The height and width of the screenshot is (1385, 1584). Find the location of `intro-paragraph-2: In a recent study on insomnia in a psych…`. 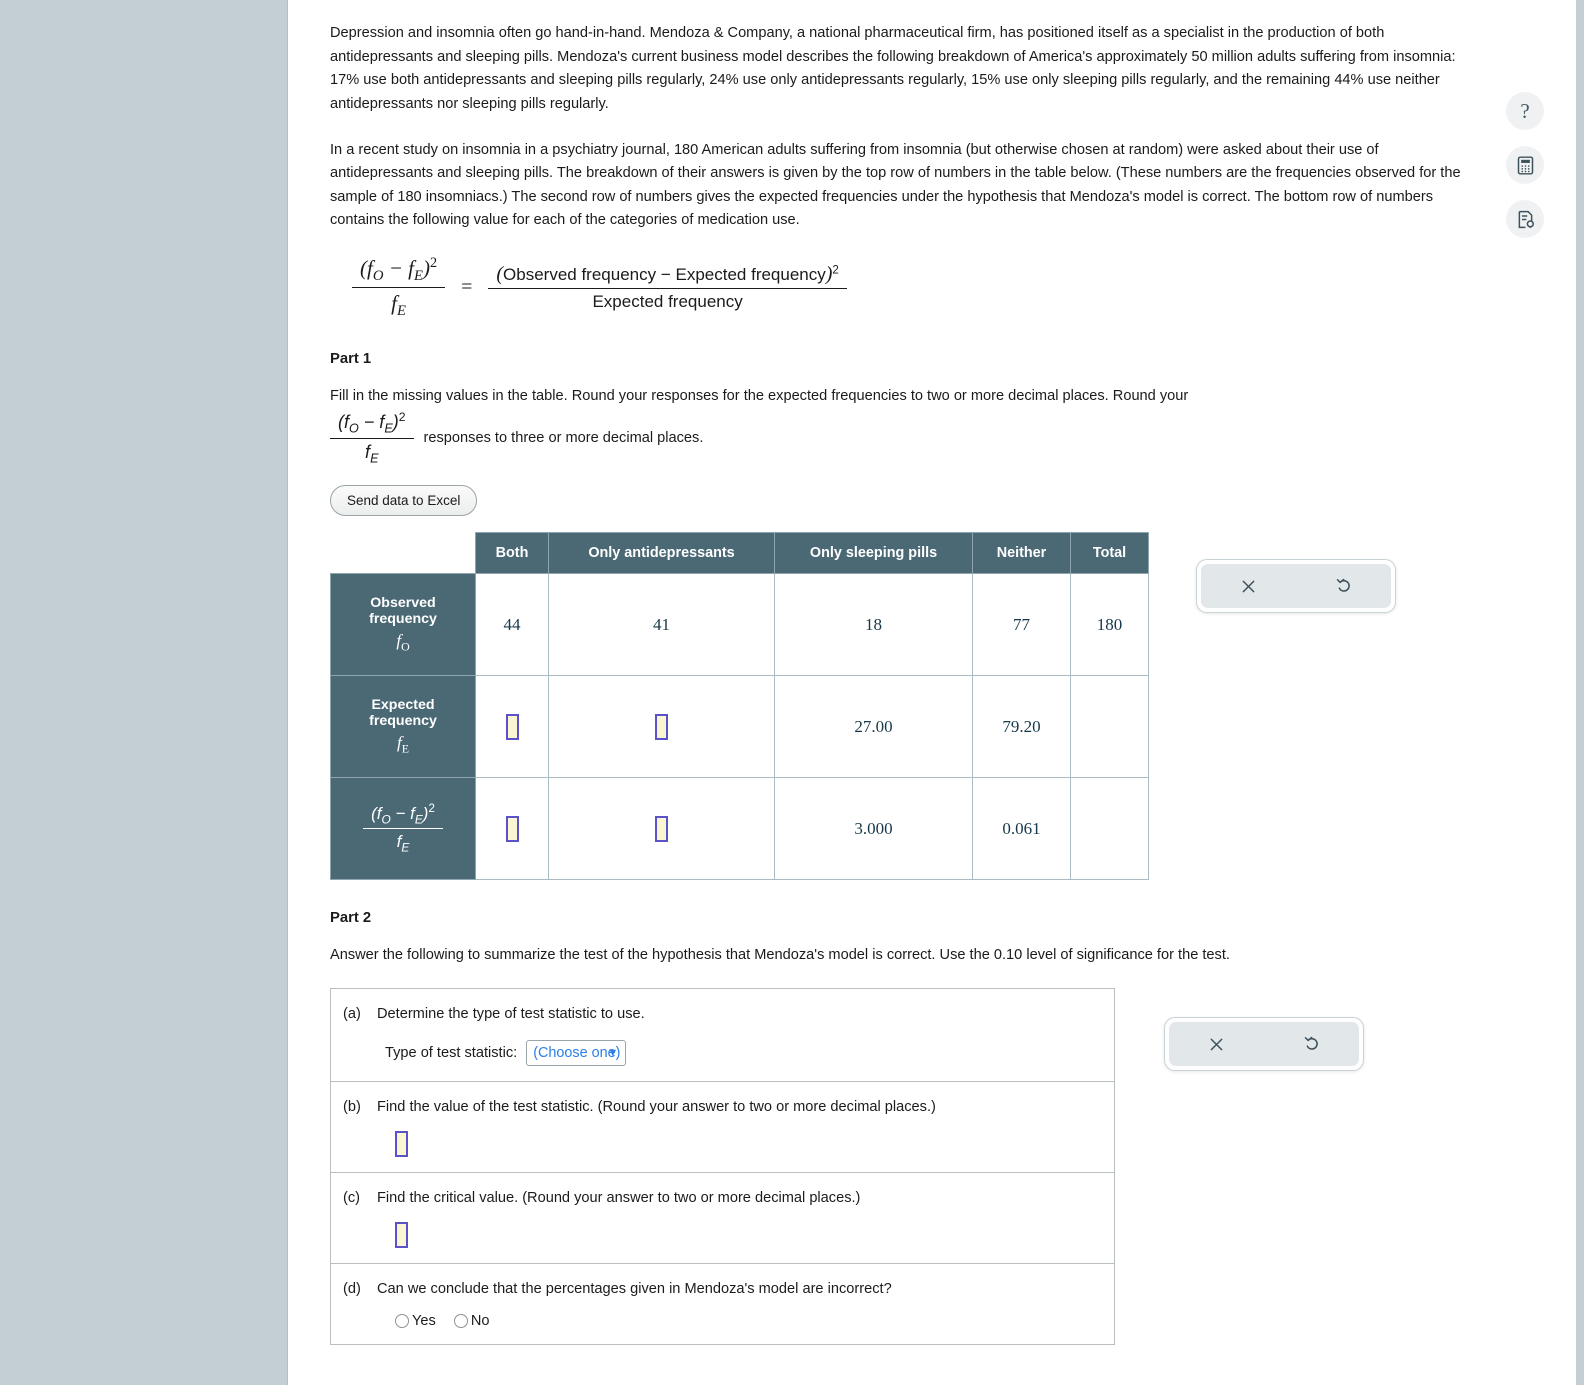

intro-paragraph-2: In a recent study on insomnia in a psych… is located at coordinates (895, 185).